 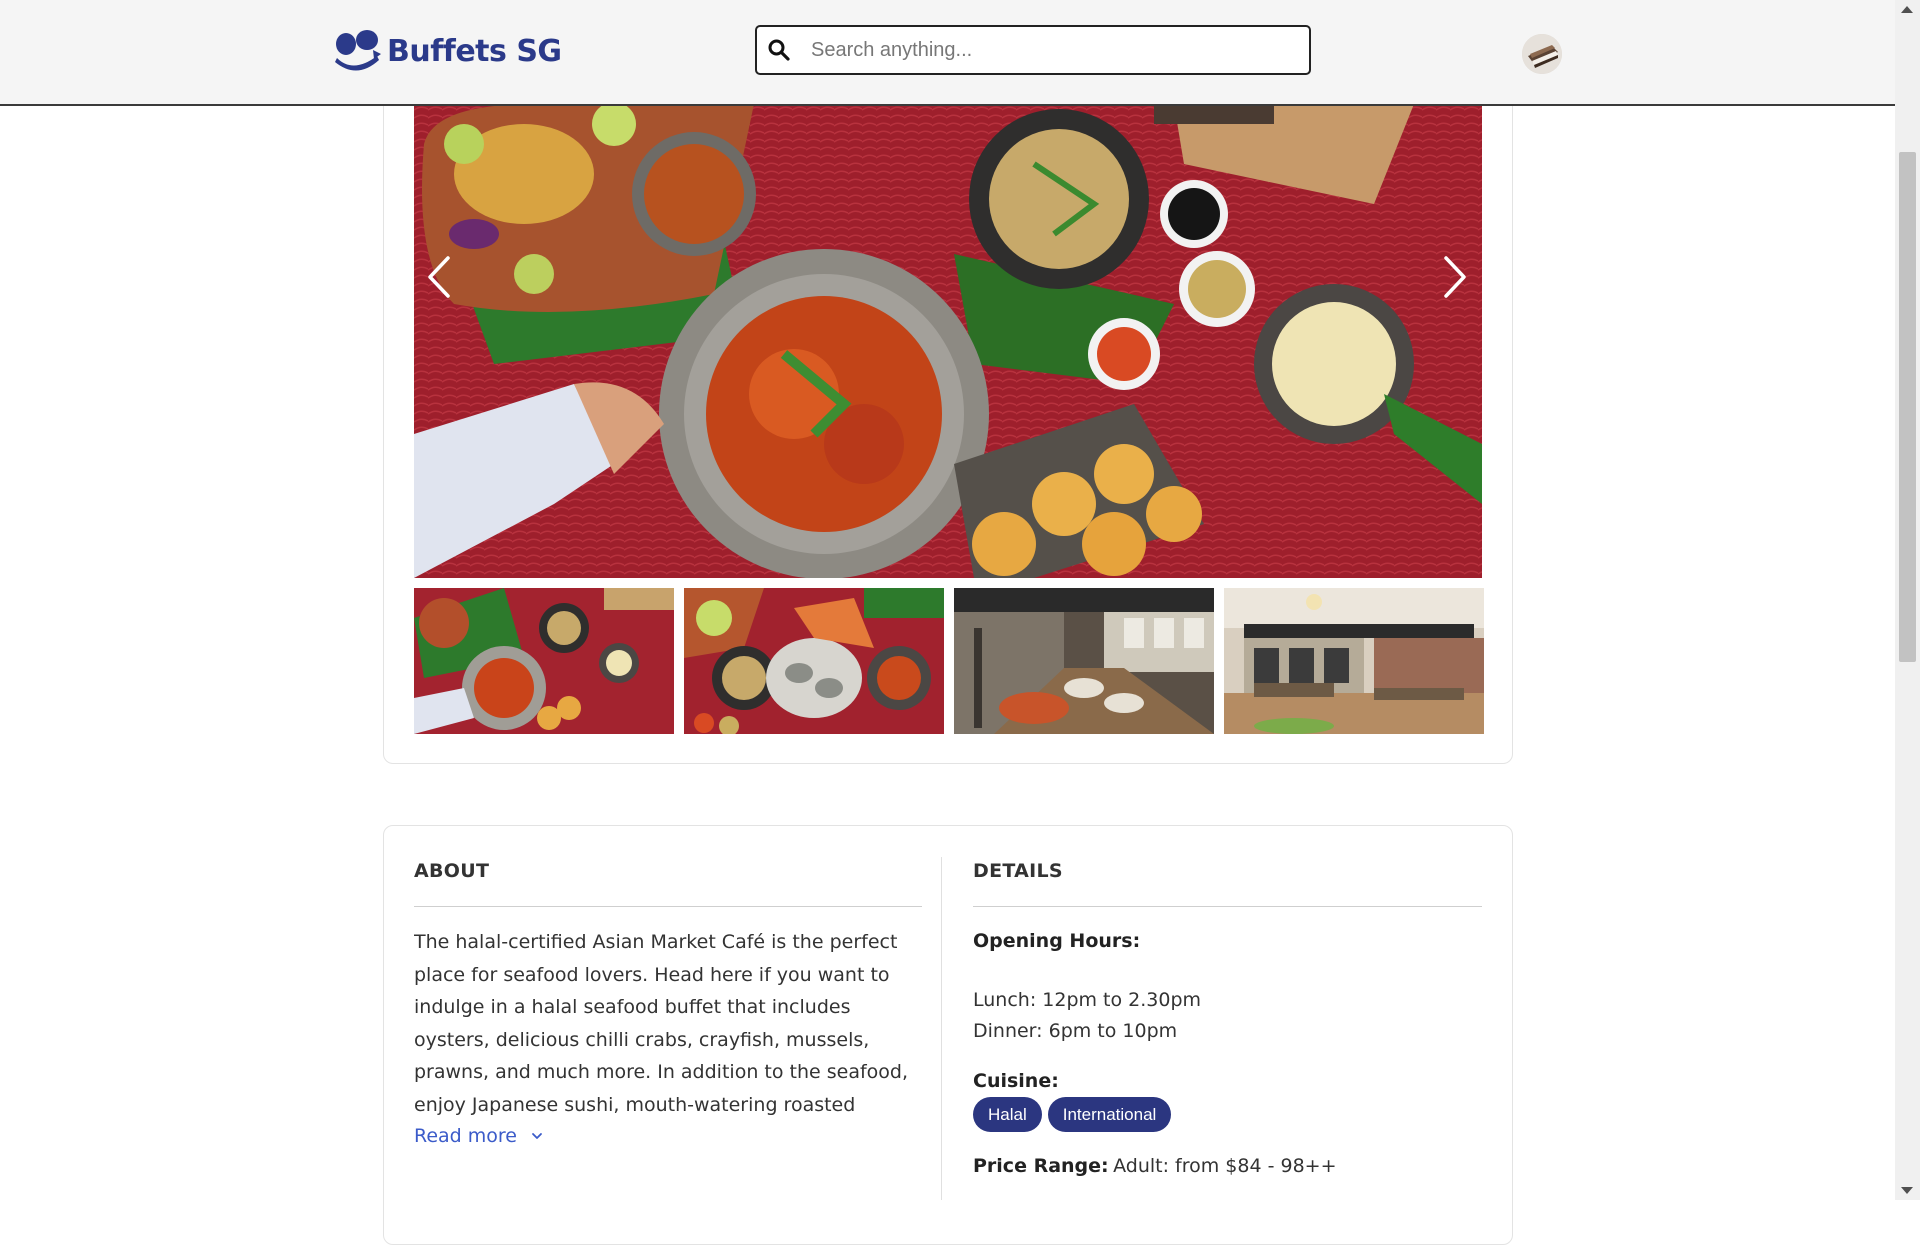 I want to click on logo-icon, so click(x=358, y=50).